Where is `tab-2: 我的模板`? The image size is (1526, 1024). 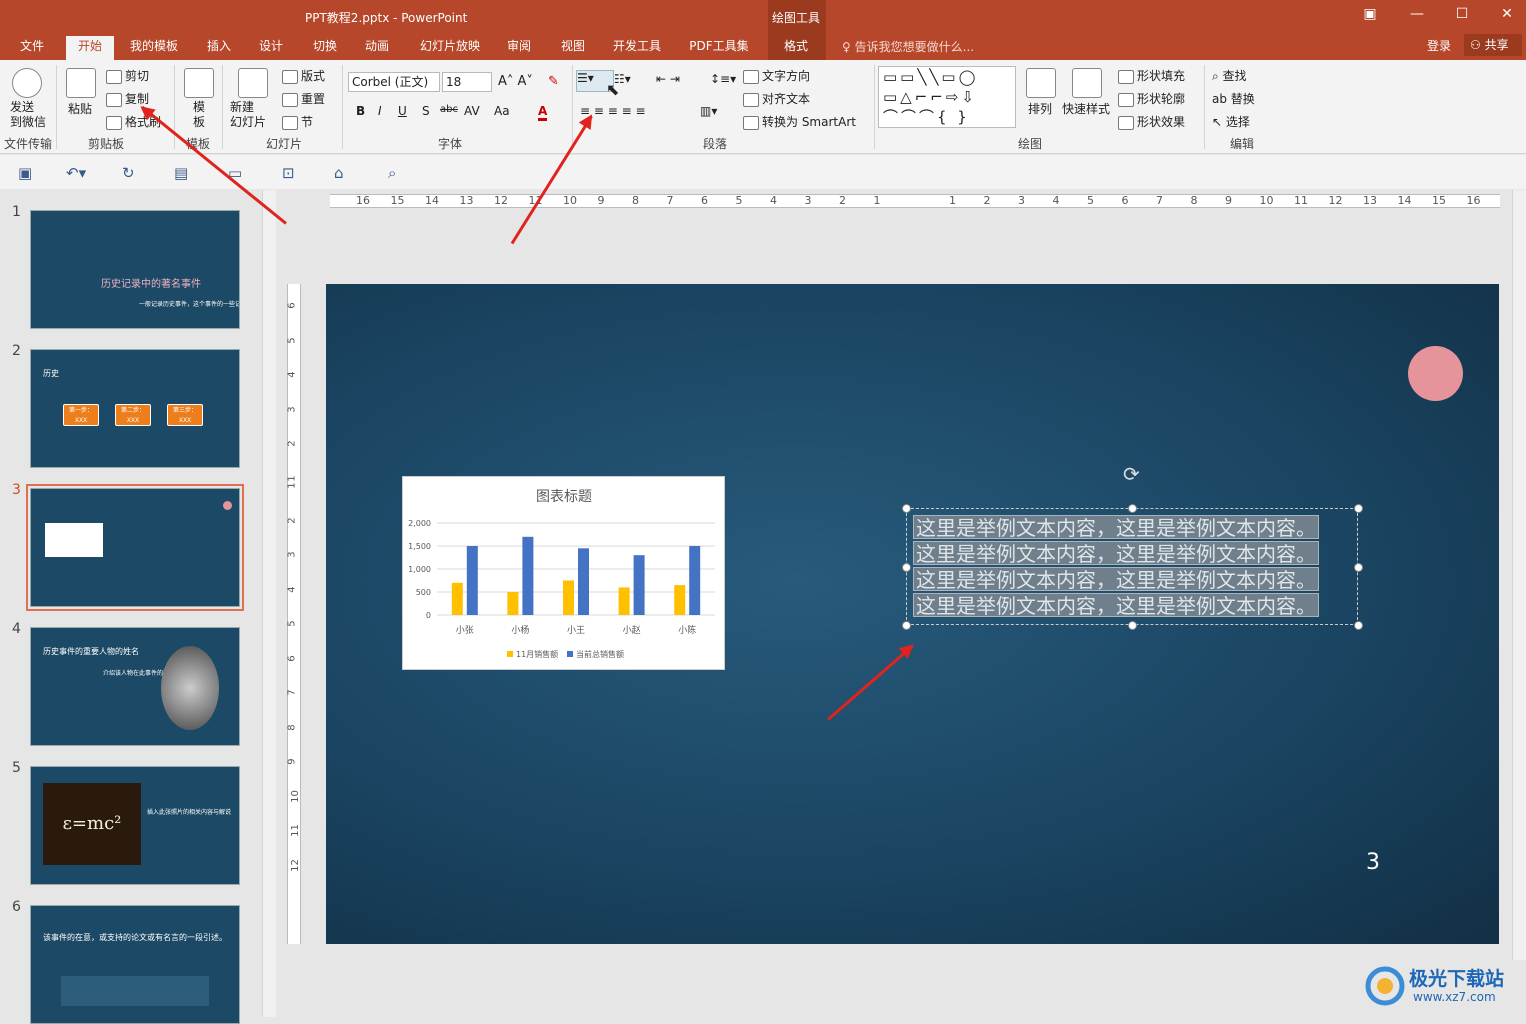
tab-2: 我的模板 is located at coordinates (154, 48).